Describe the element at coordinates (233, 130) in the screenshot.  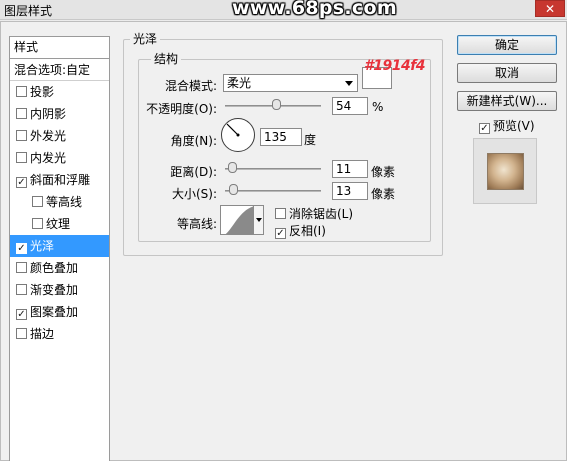
I see `angle-dial-needle-icon` at that location.